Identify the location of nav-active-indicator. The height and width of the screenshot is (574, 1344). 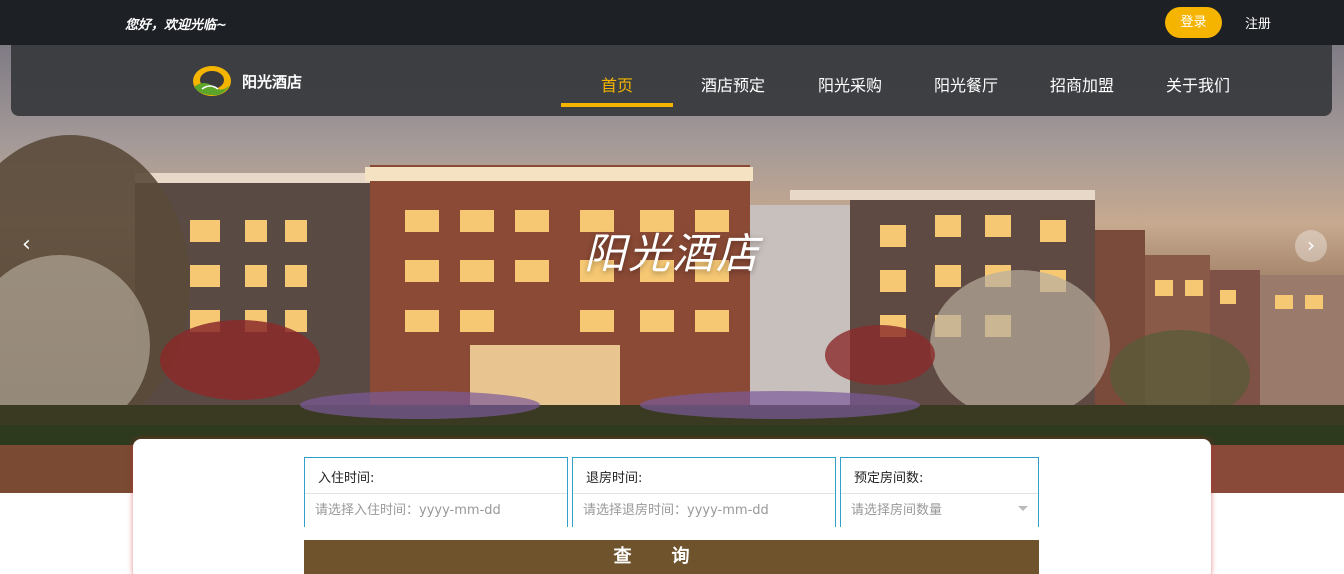
(617, 105).